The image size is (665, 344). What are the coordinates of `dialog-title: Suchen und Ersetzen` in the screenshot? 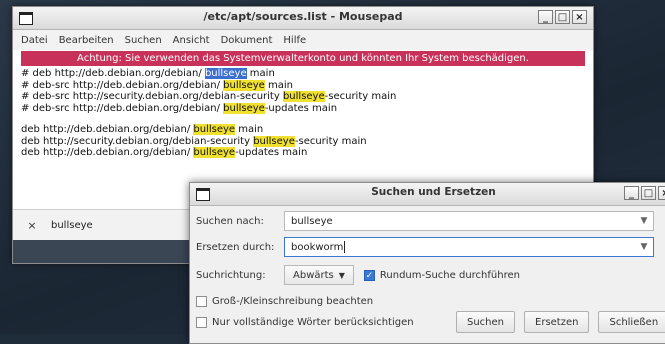 It's located at (433, 192).